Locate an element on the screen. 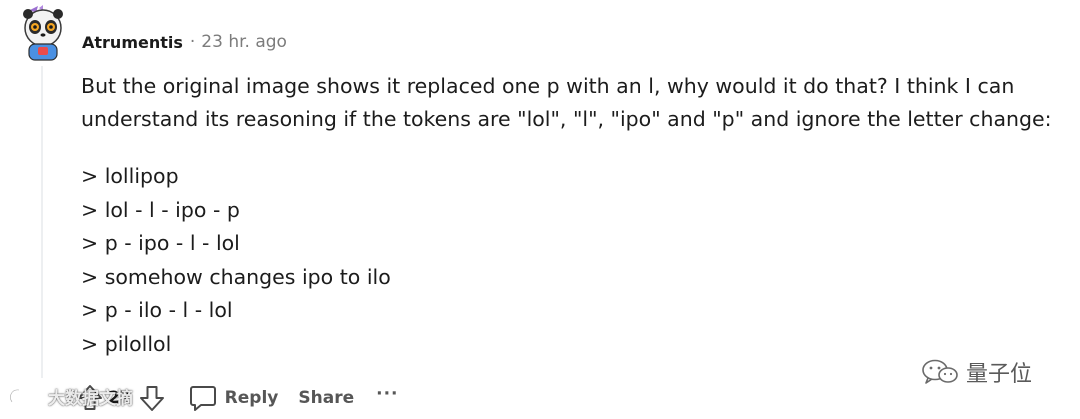 This screenshot has height=419, width=1080. wechat-logo-icon is located at coordinates (940, 371).